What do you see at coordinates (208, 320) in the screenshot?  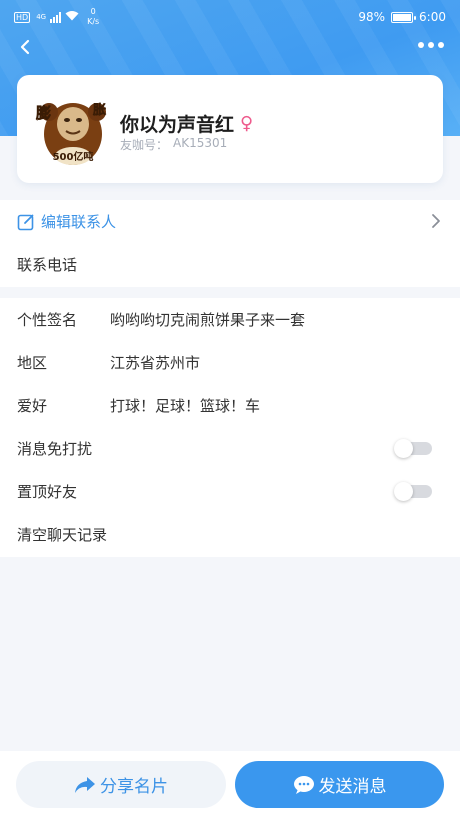 I see `detail-value: 哟哟哟切克闹煎饼果子来一套` at bounding box center [208, 320].